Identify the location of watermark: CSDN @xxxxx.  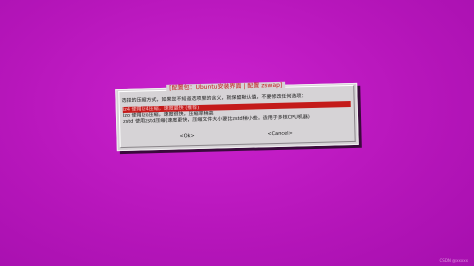
(453, 260).